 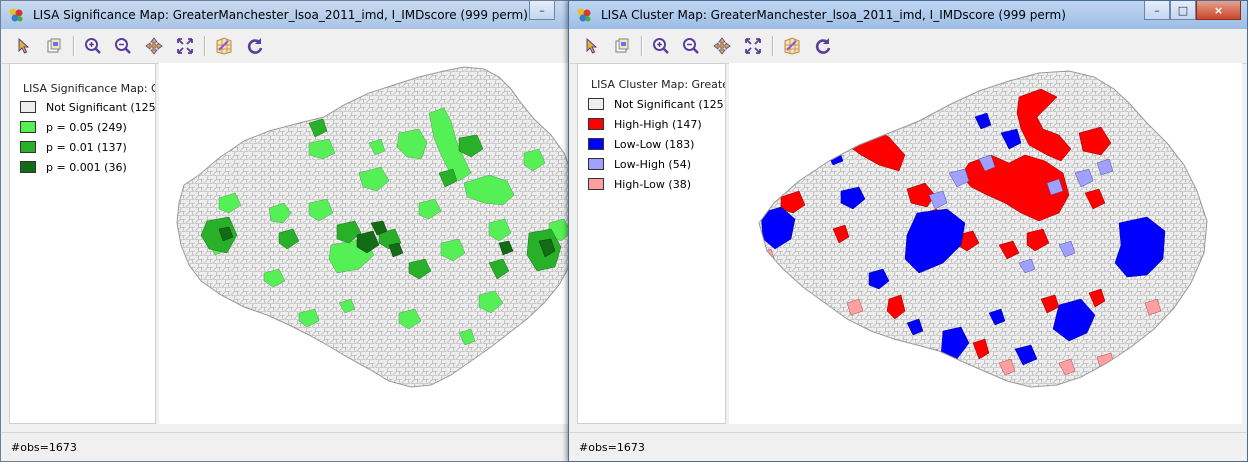 I want to click on legend-title: LISA Cluster Map: GreaterM, so click(x=658, y=84).